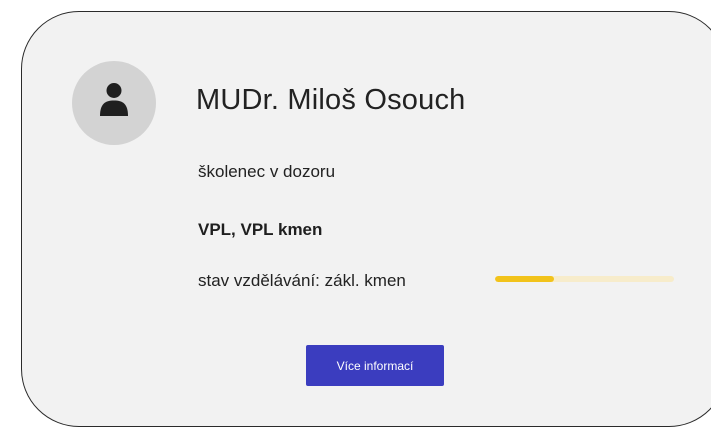 The width and height of the screenshot is (711, 427). Describe the element at coordinates (267, 171) in the screenshot. I see `profile-role: školenec v dozoru` at that location.